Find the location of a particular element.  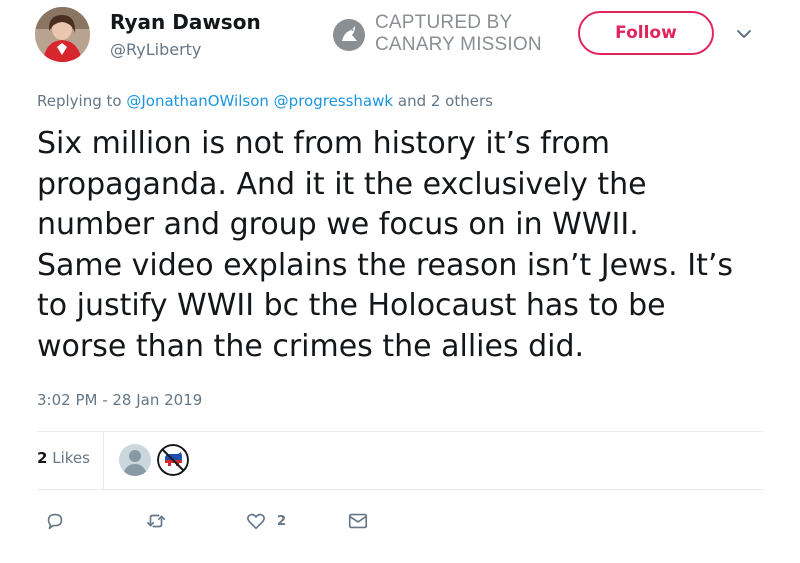

chevron-down-icon is located at coordinates (744, 34).